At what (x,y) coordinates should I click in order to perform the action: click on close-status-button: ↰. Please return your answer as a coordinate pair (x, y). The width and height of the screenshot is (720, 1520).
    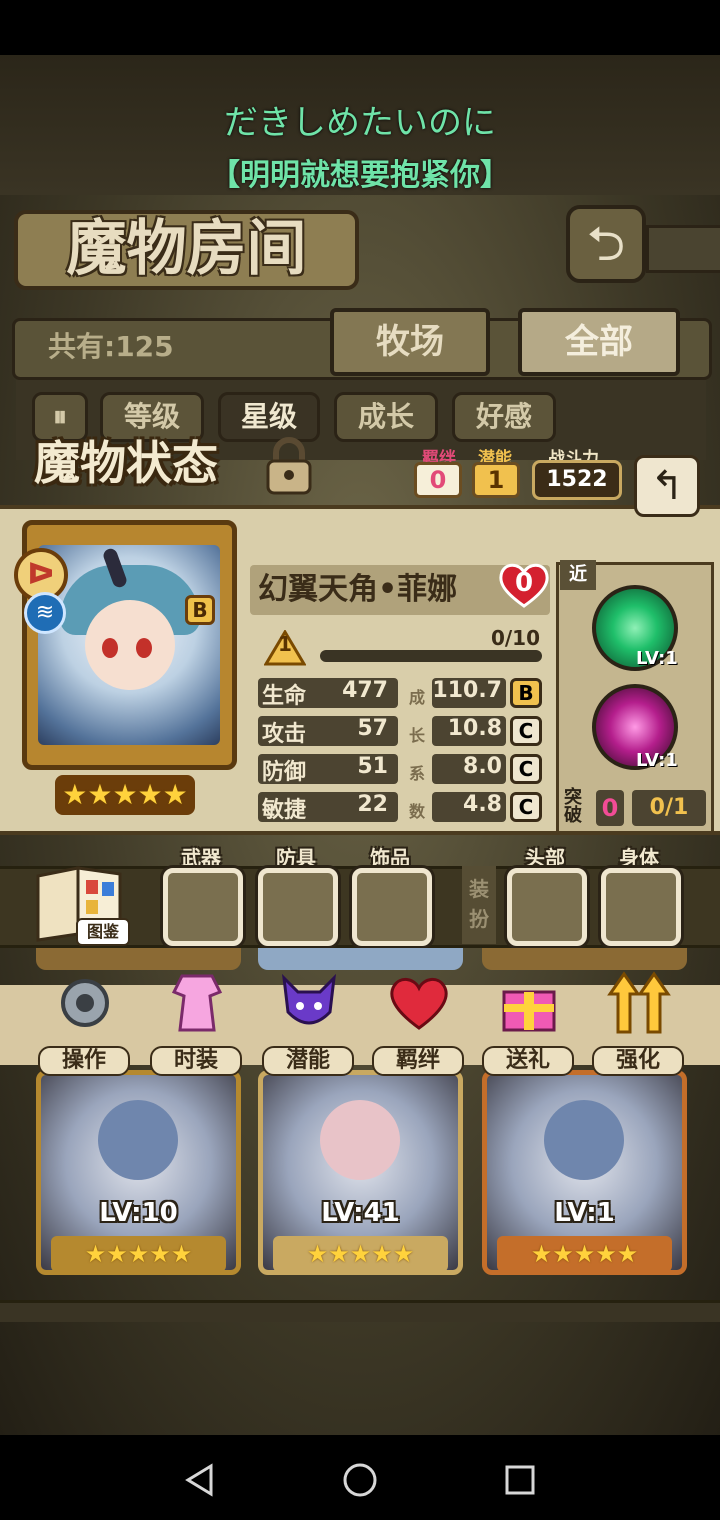
    Looking at the image, I should click on (667, 486).